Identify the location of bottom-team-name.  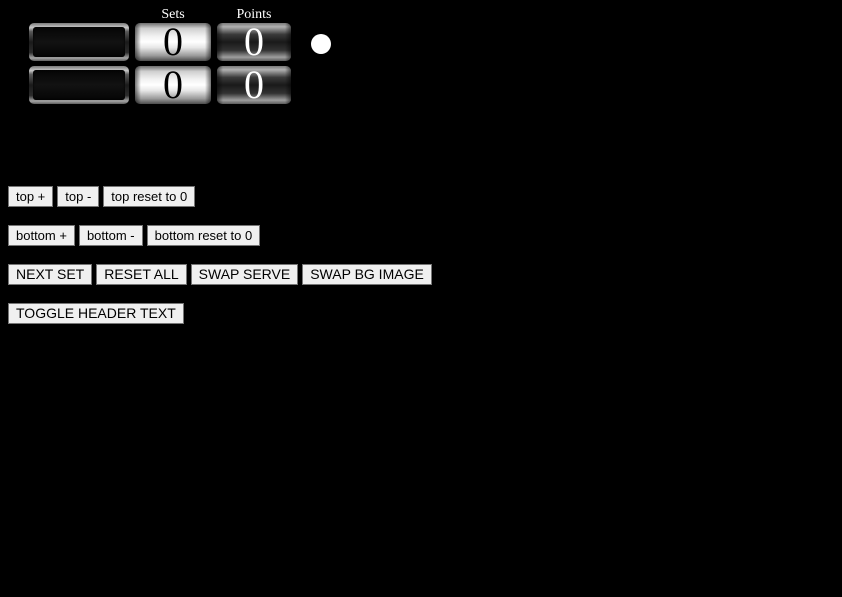
(79, 85).